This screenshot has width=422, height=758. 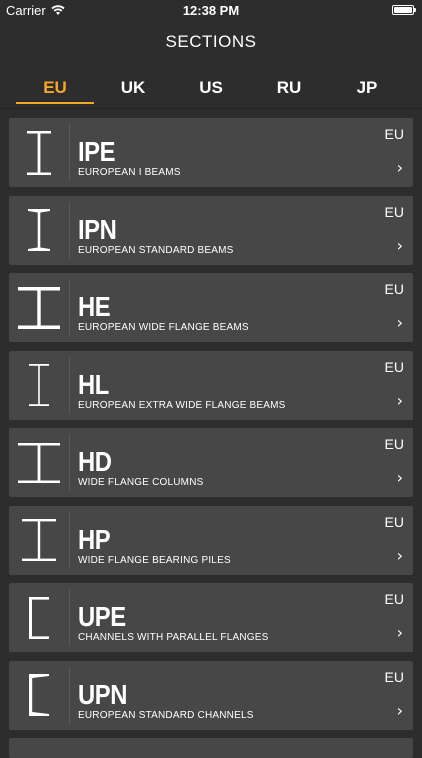 I want to click on region-tabs: EU UK US RU JP, so click(x=211, y=88).